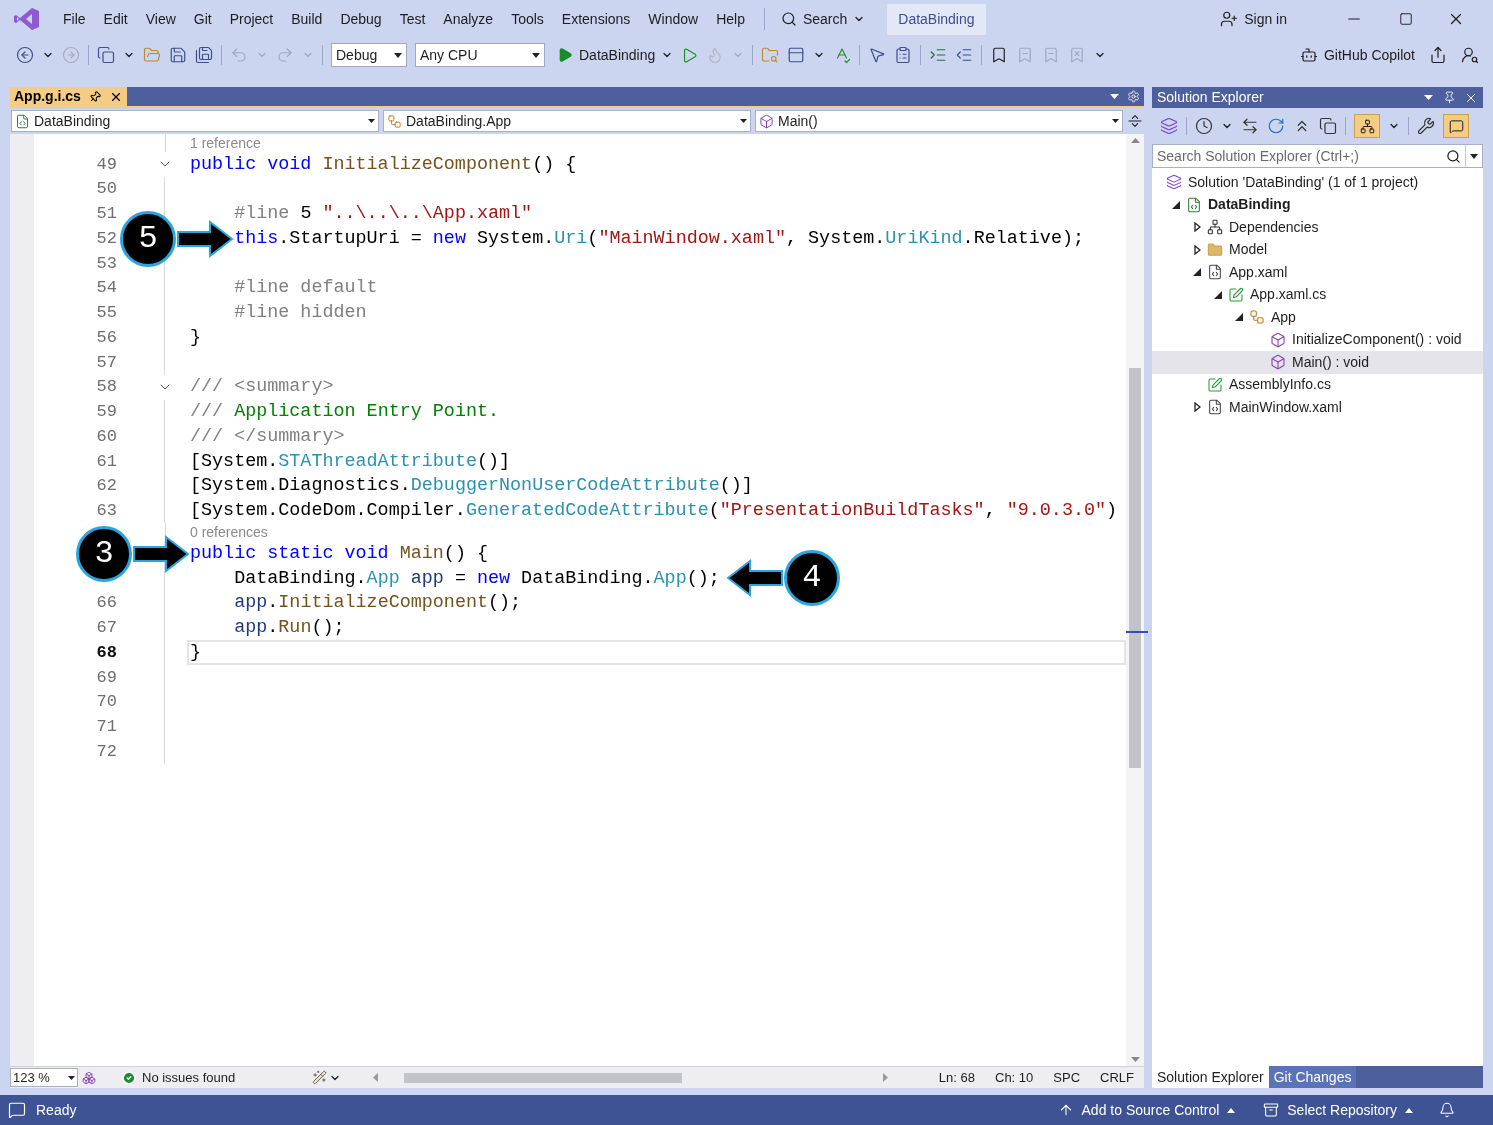  What do you see at coordinates (1357, 55) in the screenshot?
I see `copilot-button: GitHub Copilot` at bounding box center [1357, 55].